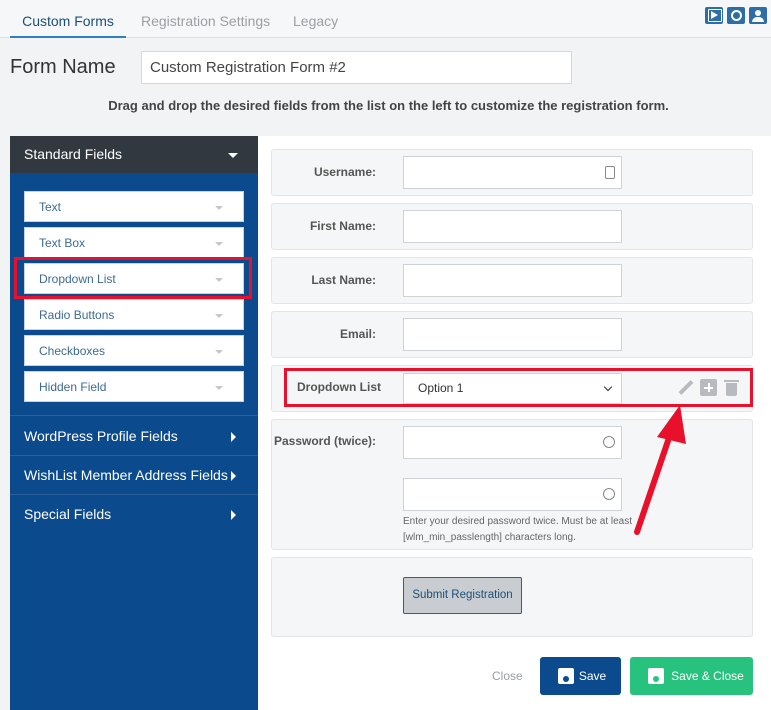  Describe the element at coordinates (205, 19) in the screenshot. I see `tab-registration-settings: Registration Settings` at that location.